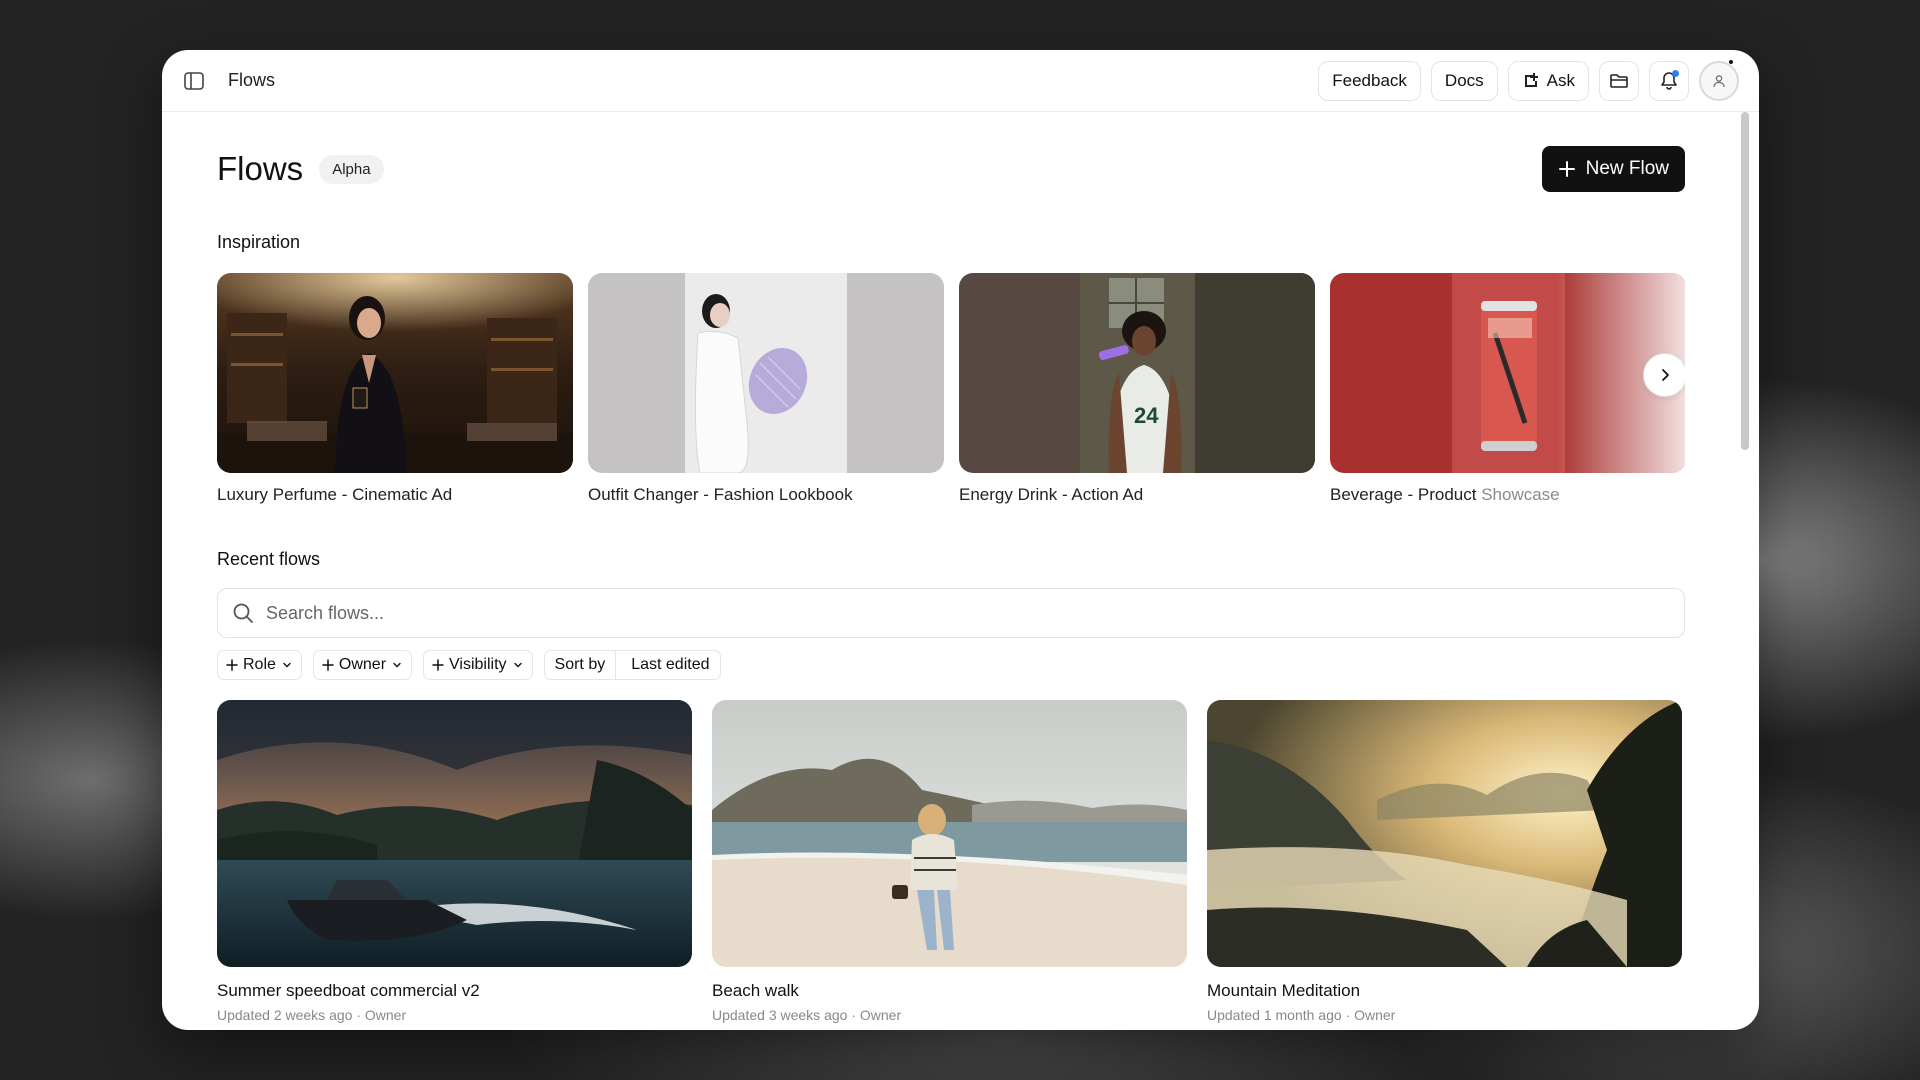 Image resolution: width=1920 pixels, height=1080 pixels. I want to click on new-flow-button: New Flow, so click(1613, 169).